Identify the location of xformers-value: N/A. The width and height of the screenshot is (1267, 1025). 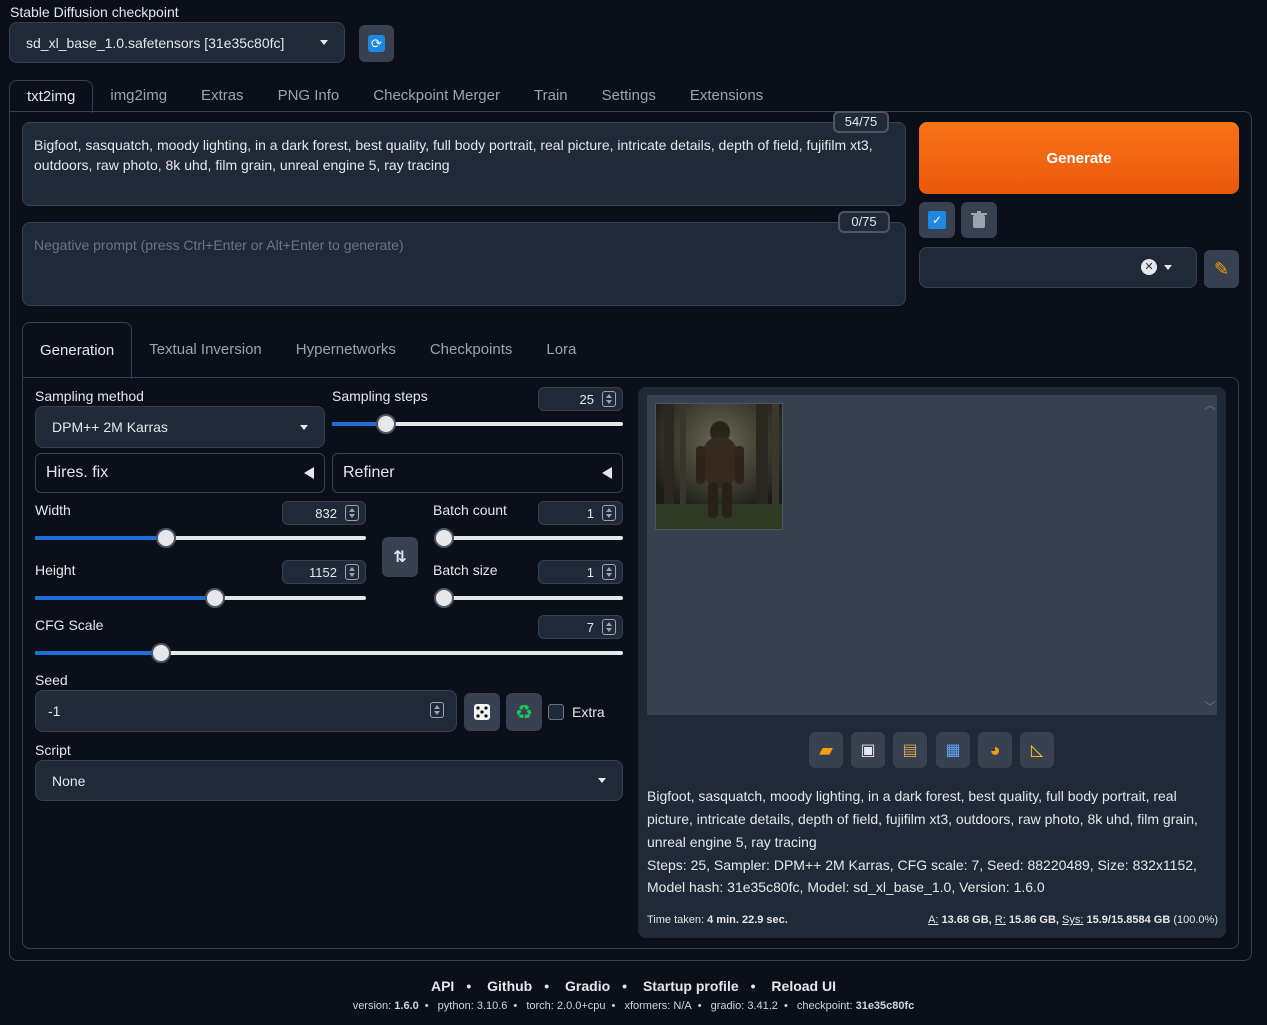
(682, 1006).